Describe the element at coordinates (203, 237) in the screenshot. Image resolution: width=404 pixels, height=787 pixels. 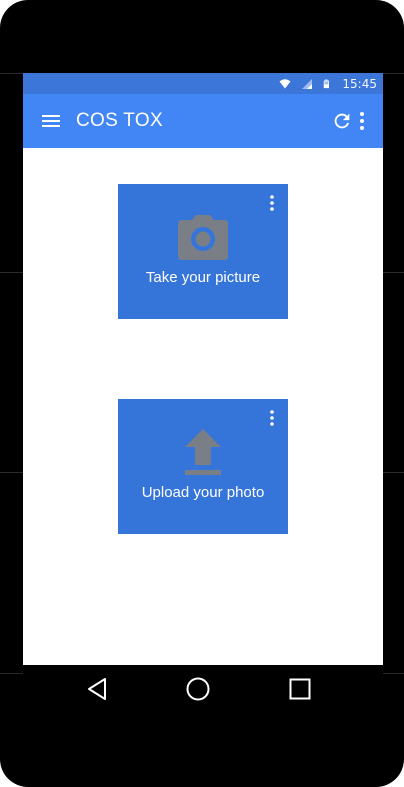
I see `camera-icon` at that location.